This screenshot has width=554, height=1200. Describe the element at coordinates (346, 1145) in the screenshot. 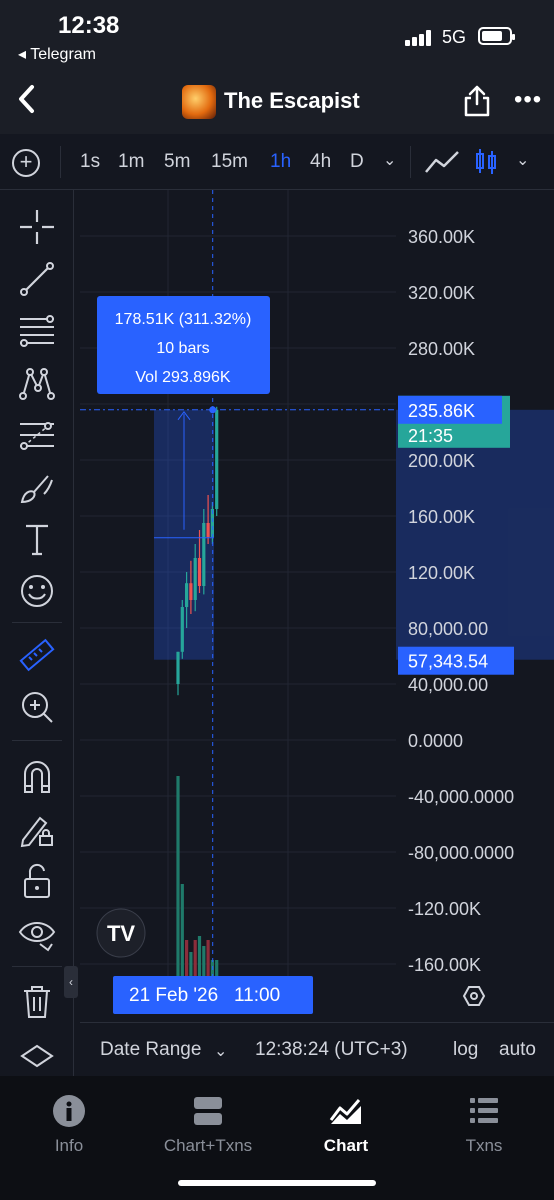

I see `nav-label: Chart` at that location.